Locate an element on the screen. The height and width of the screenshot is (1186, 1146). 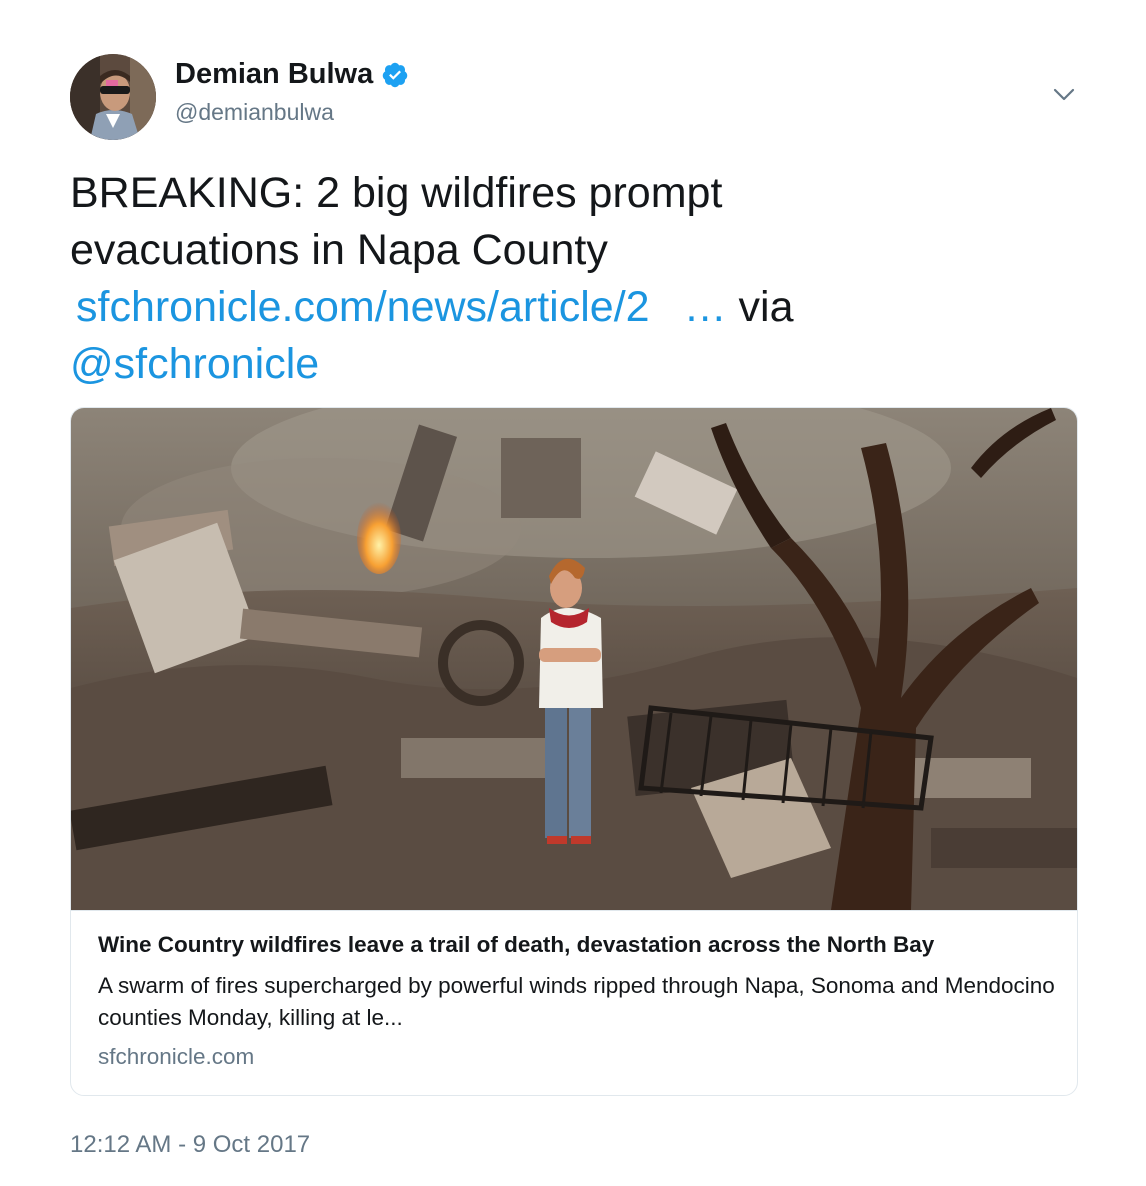
mention-link: @sfchronicle is located at coordinates (194, 364).